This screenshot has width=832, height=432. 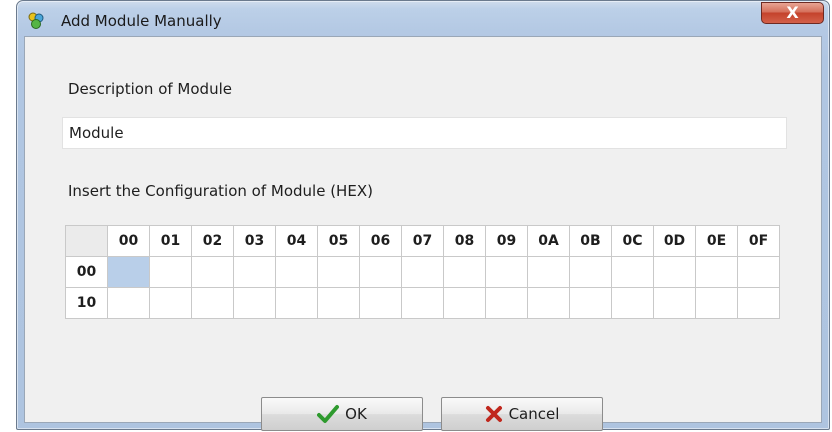 I want to click on column-header: 07, so click(x=422, y=241).